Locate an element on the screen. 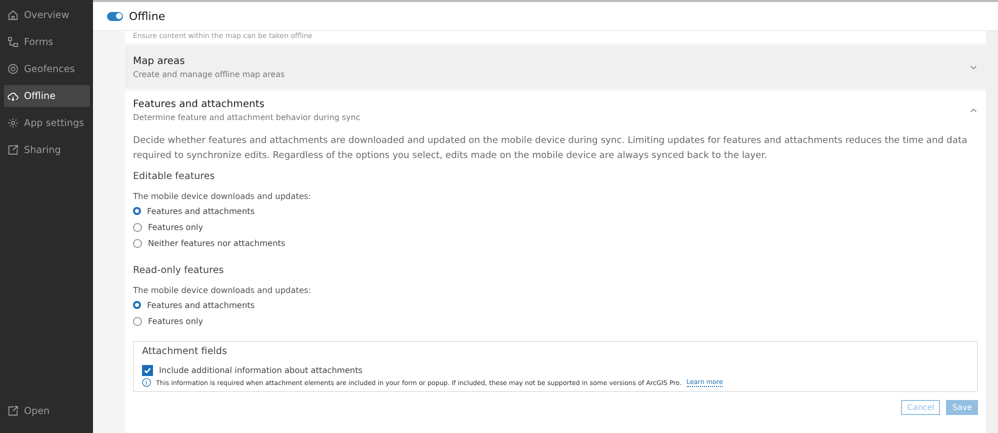 The height and width of the screenshot is (433, 998). gear-icon is located at coordinates (13, 123).